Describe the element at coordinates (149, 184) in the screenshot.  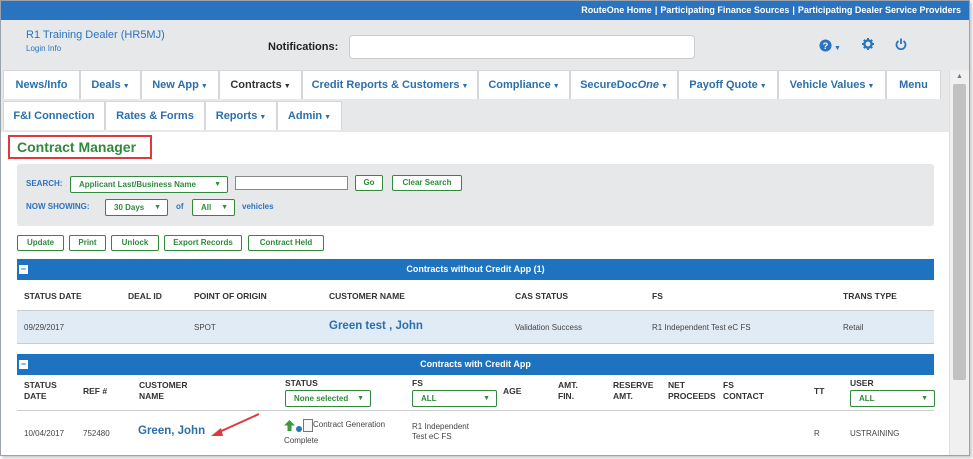
I see `search-field-select: Applicant Last/Business Name ▼` at that location.